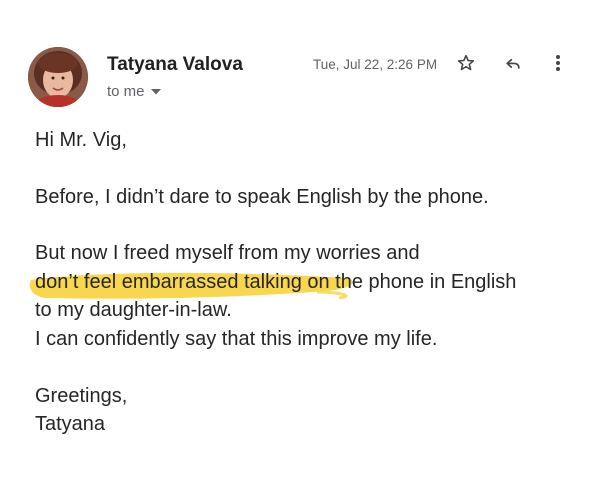  I want to click on star-icon, so click(466, 65).